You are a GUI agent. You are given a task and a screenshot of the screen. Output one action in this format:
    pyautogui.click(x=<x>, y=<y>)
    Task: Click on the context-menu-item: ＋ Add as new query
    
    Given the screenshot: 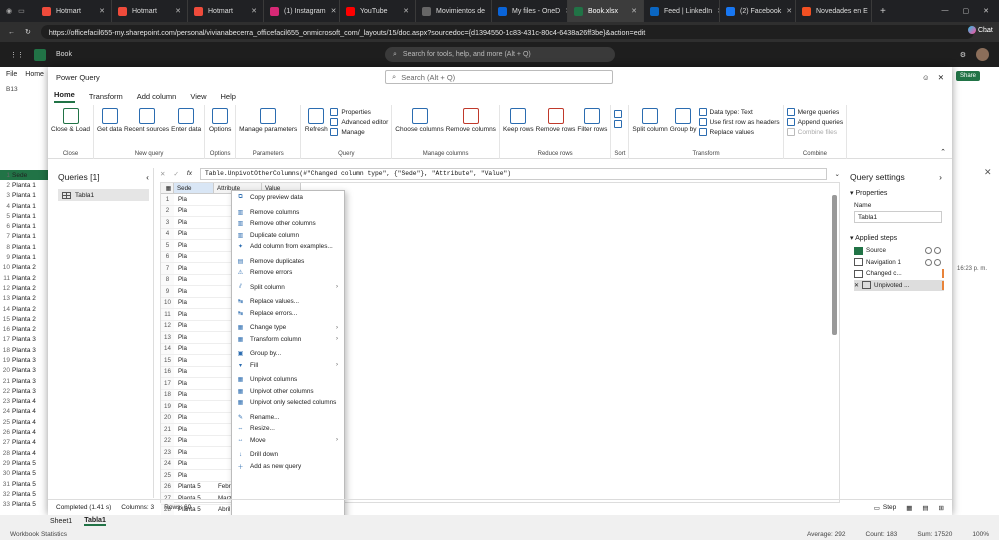 What is the action you would take?
    pyautogui.click(x=288, y=467)
    